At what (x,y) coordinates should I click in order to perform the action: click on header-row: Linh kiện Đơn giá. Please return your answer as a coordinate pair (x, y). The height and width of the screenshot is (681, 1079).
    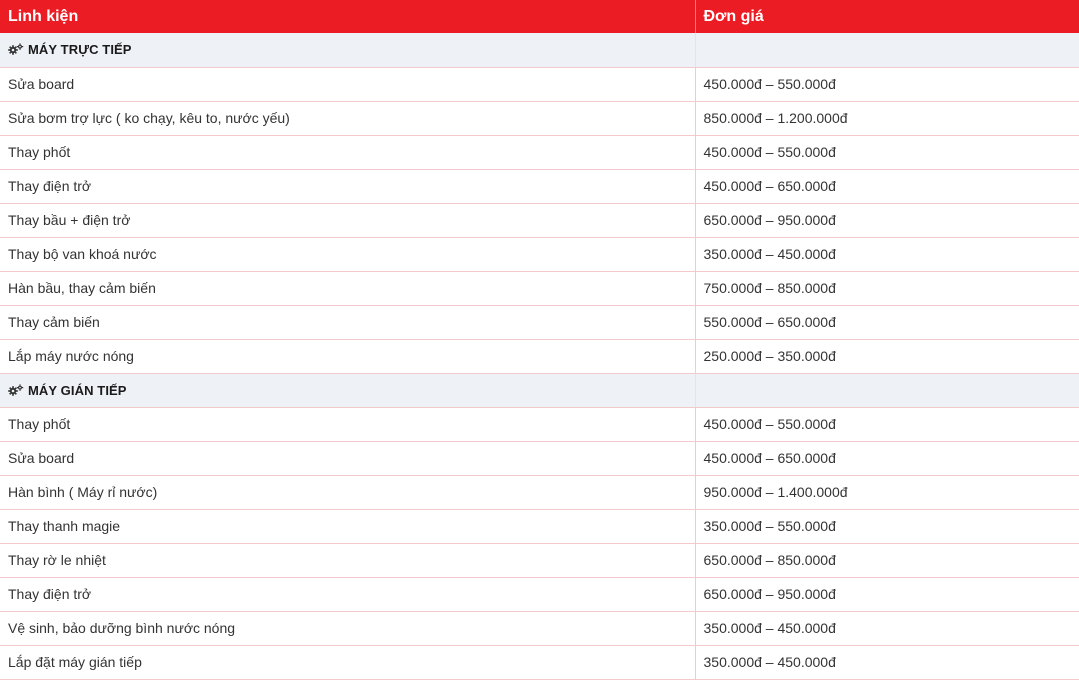
    Looking at the image, I should click on (539, 16).